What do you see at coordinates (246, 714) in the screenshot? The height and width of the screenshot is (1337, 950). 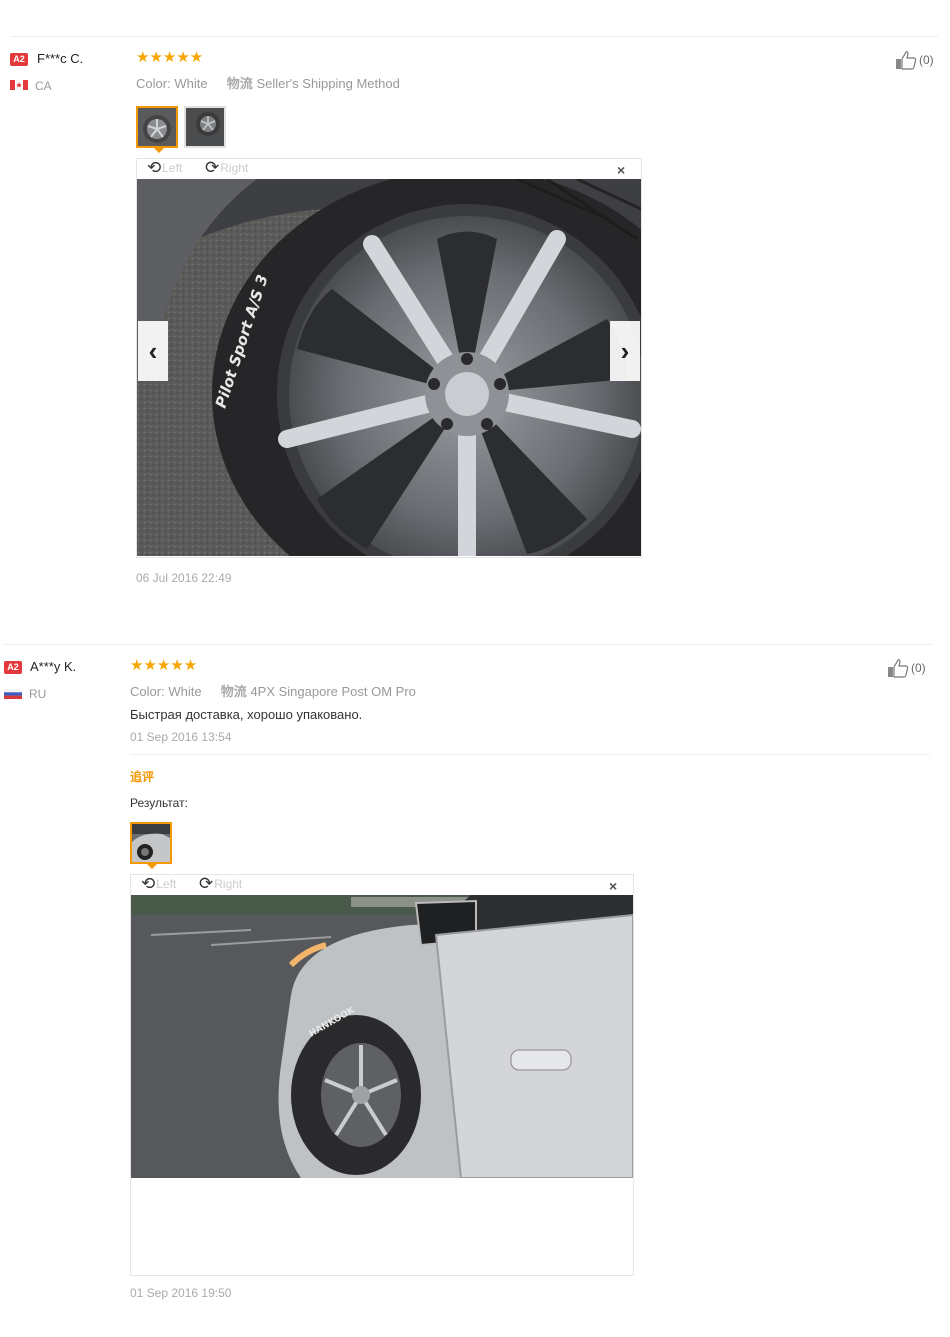 I see `review-text: Быстрая доставка, хорошо упаковано.` at bounding box center [246, 714].